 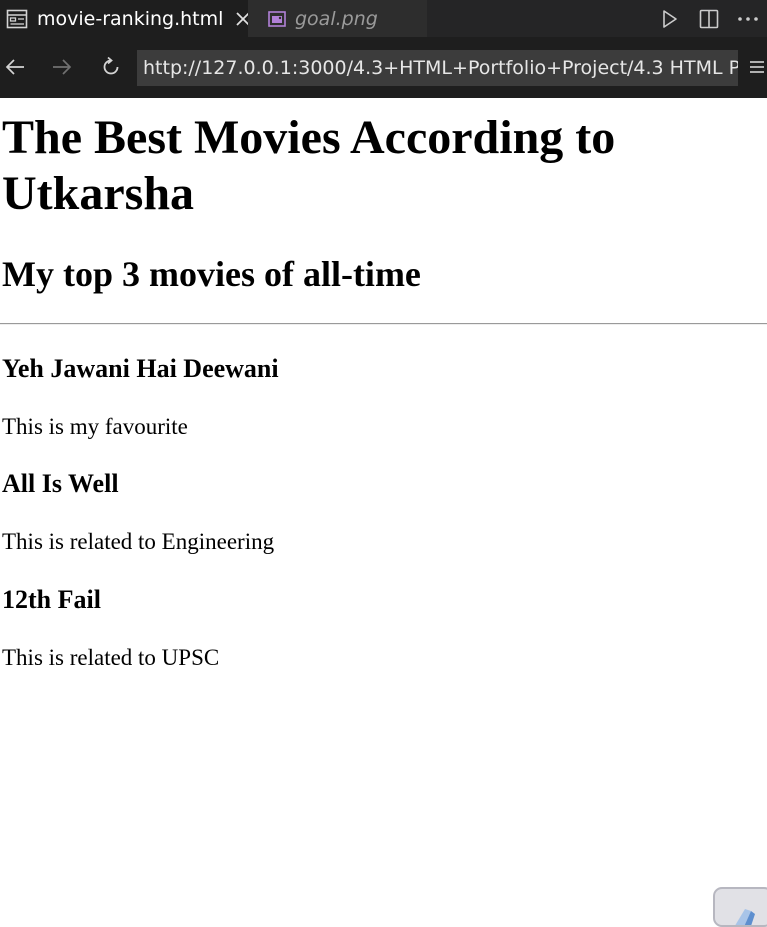 I want to click on movie-title: All Is Well, so click(x=60, y=483).